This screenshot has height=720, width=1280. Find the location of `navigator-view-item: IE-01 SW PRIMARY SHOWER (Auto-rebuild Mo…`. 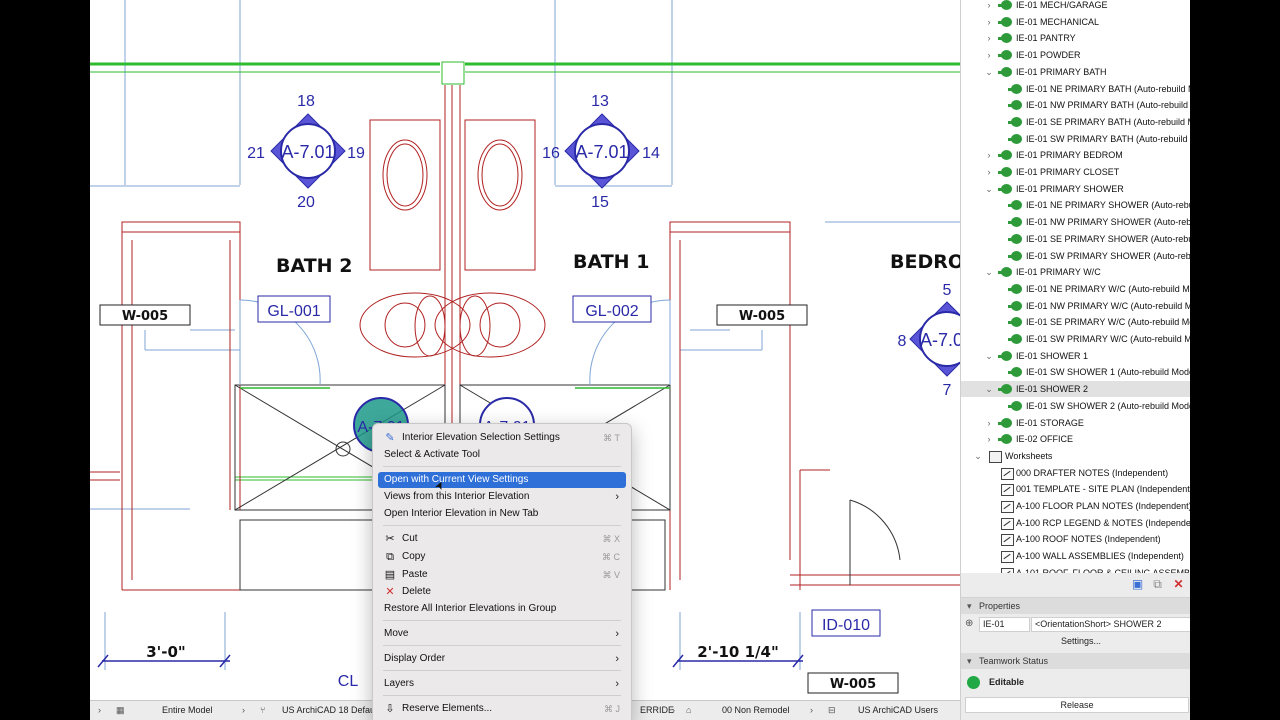

navigator-view-item: IE-01 SW PRIMARY SHOWER (Auto-rebuild Mo… is located at coordinates (1075, 256).